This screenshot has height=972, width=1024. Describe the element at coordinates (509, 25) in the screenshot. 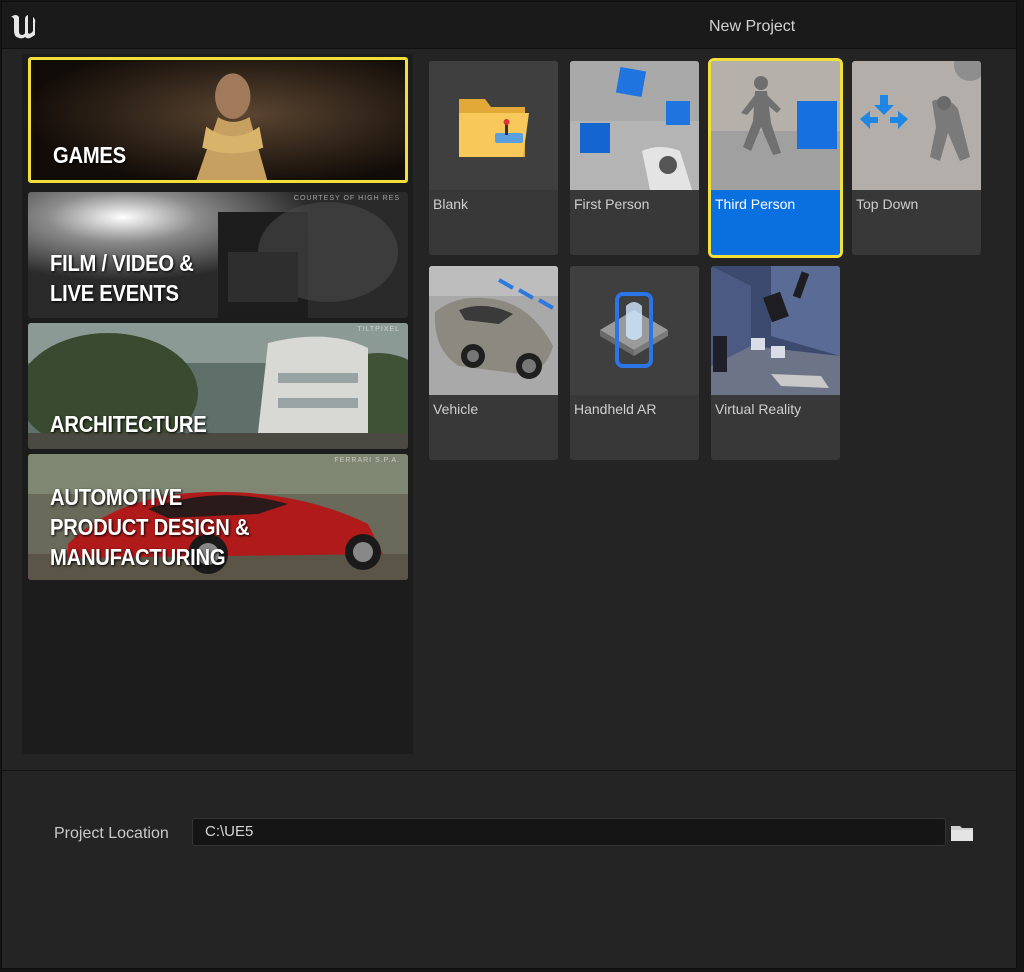

I see `title-bar: New Project` at that location.